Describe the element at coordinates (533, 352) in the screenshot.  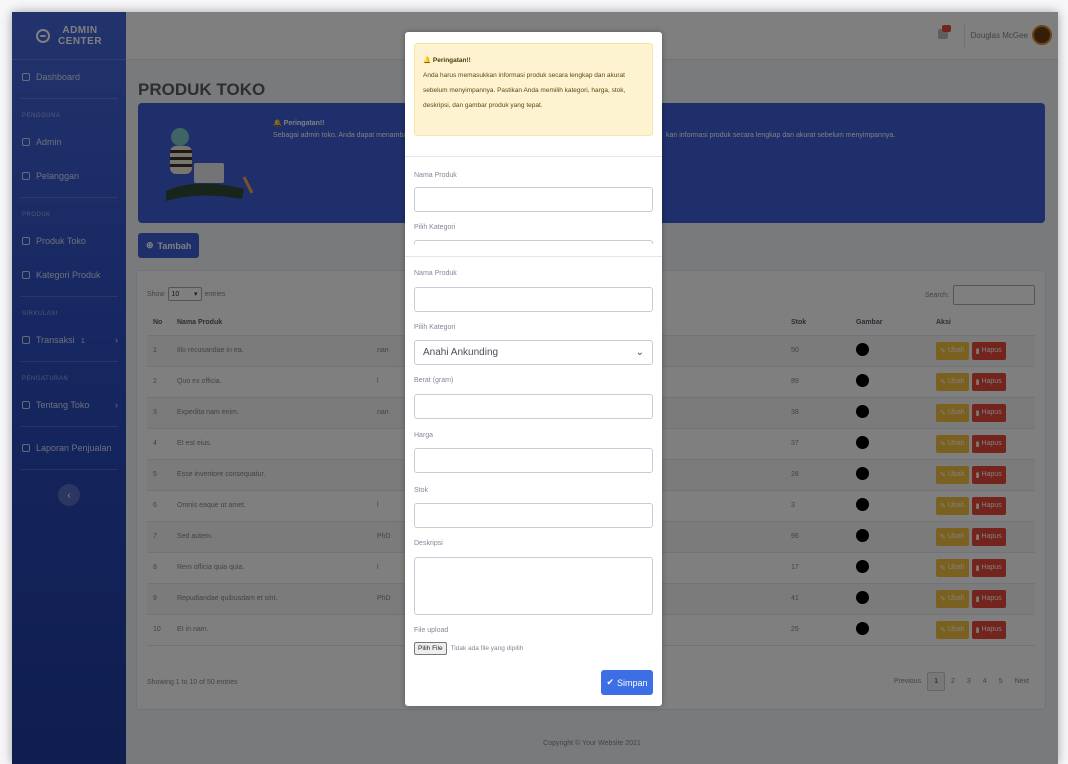
I see `kategori-select: Anahi Ankunding ⌄` at that location.